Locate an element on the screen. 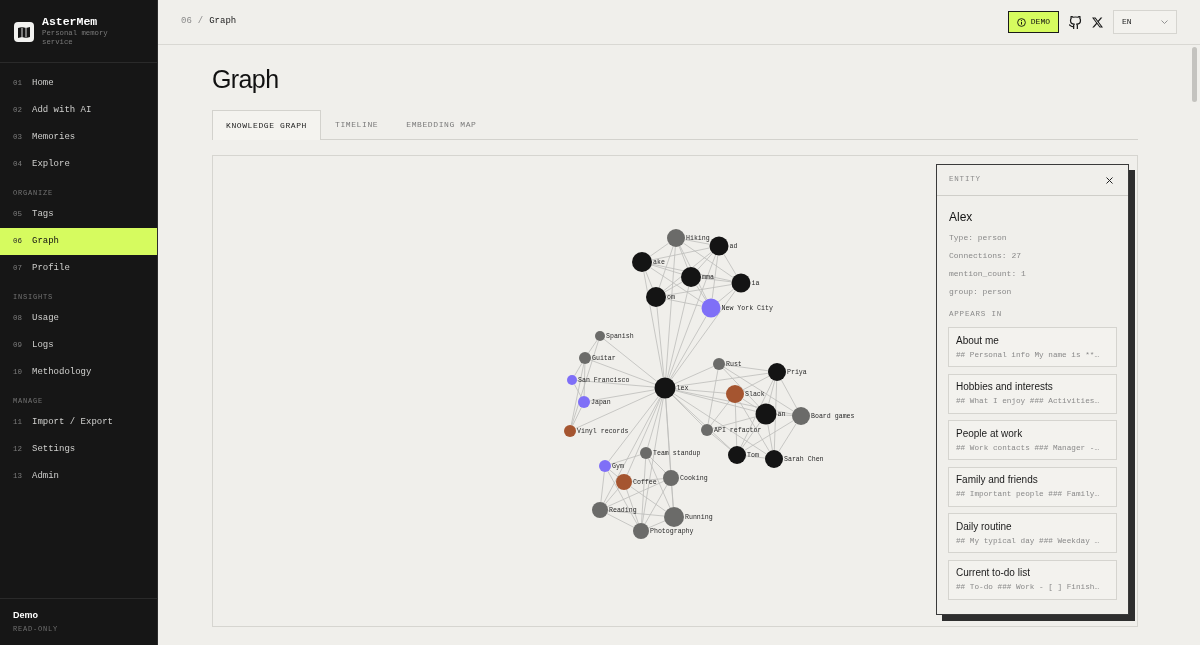  breadcrumb-number: 06 is located at coordinates (186, 22).